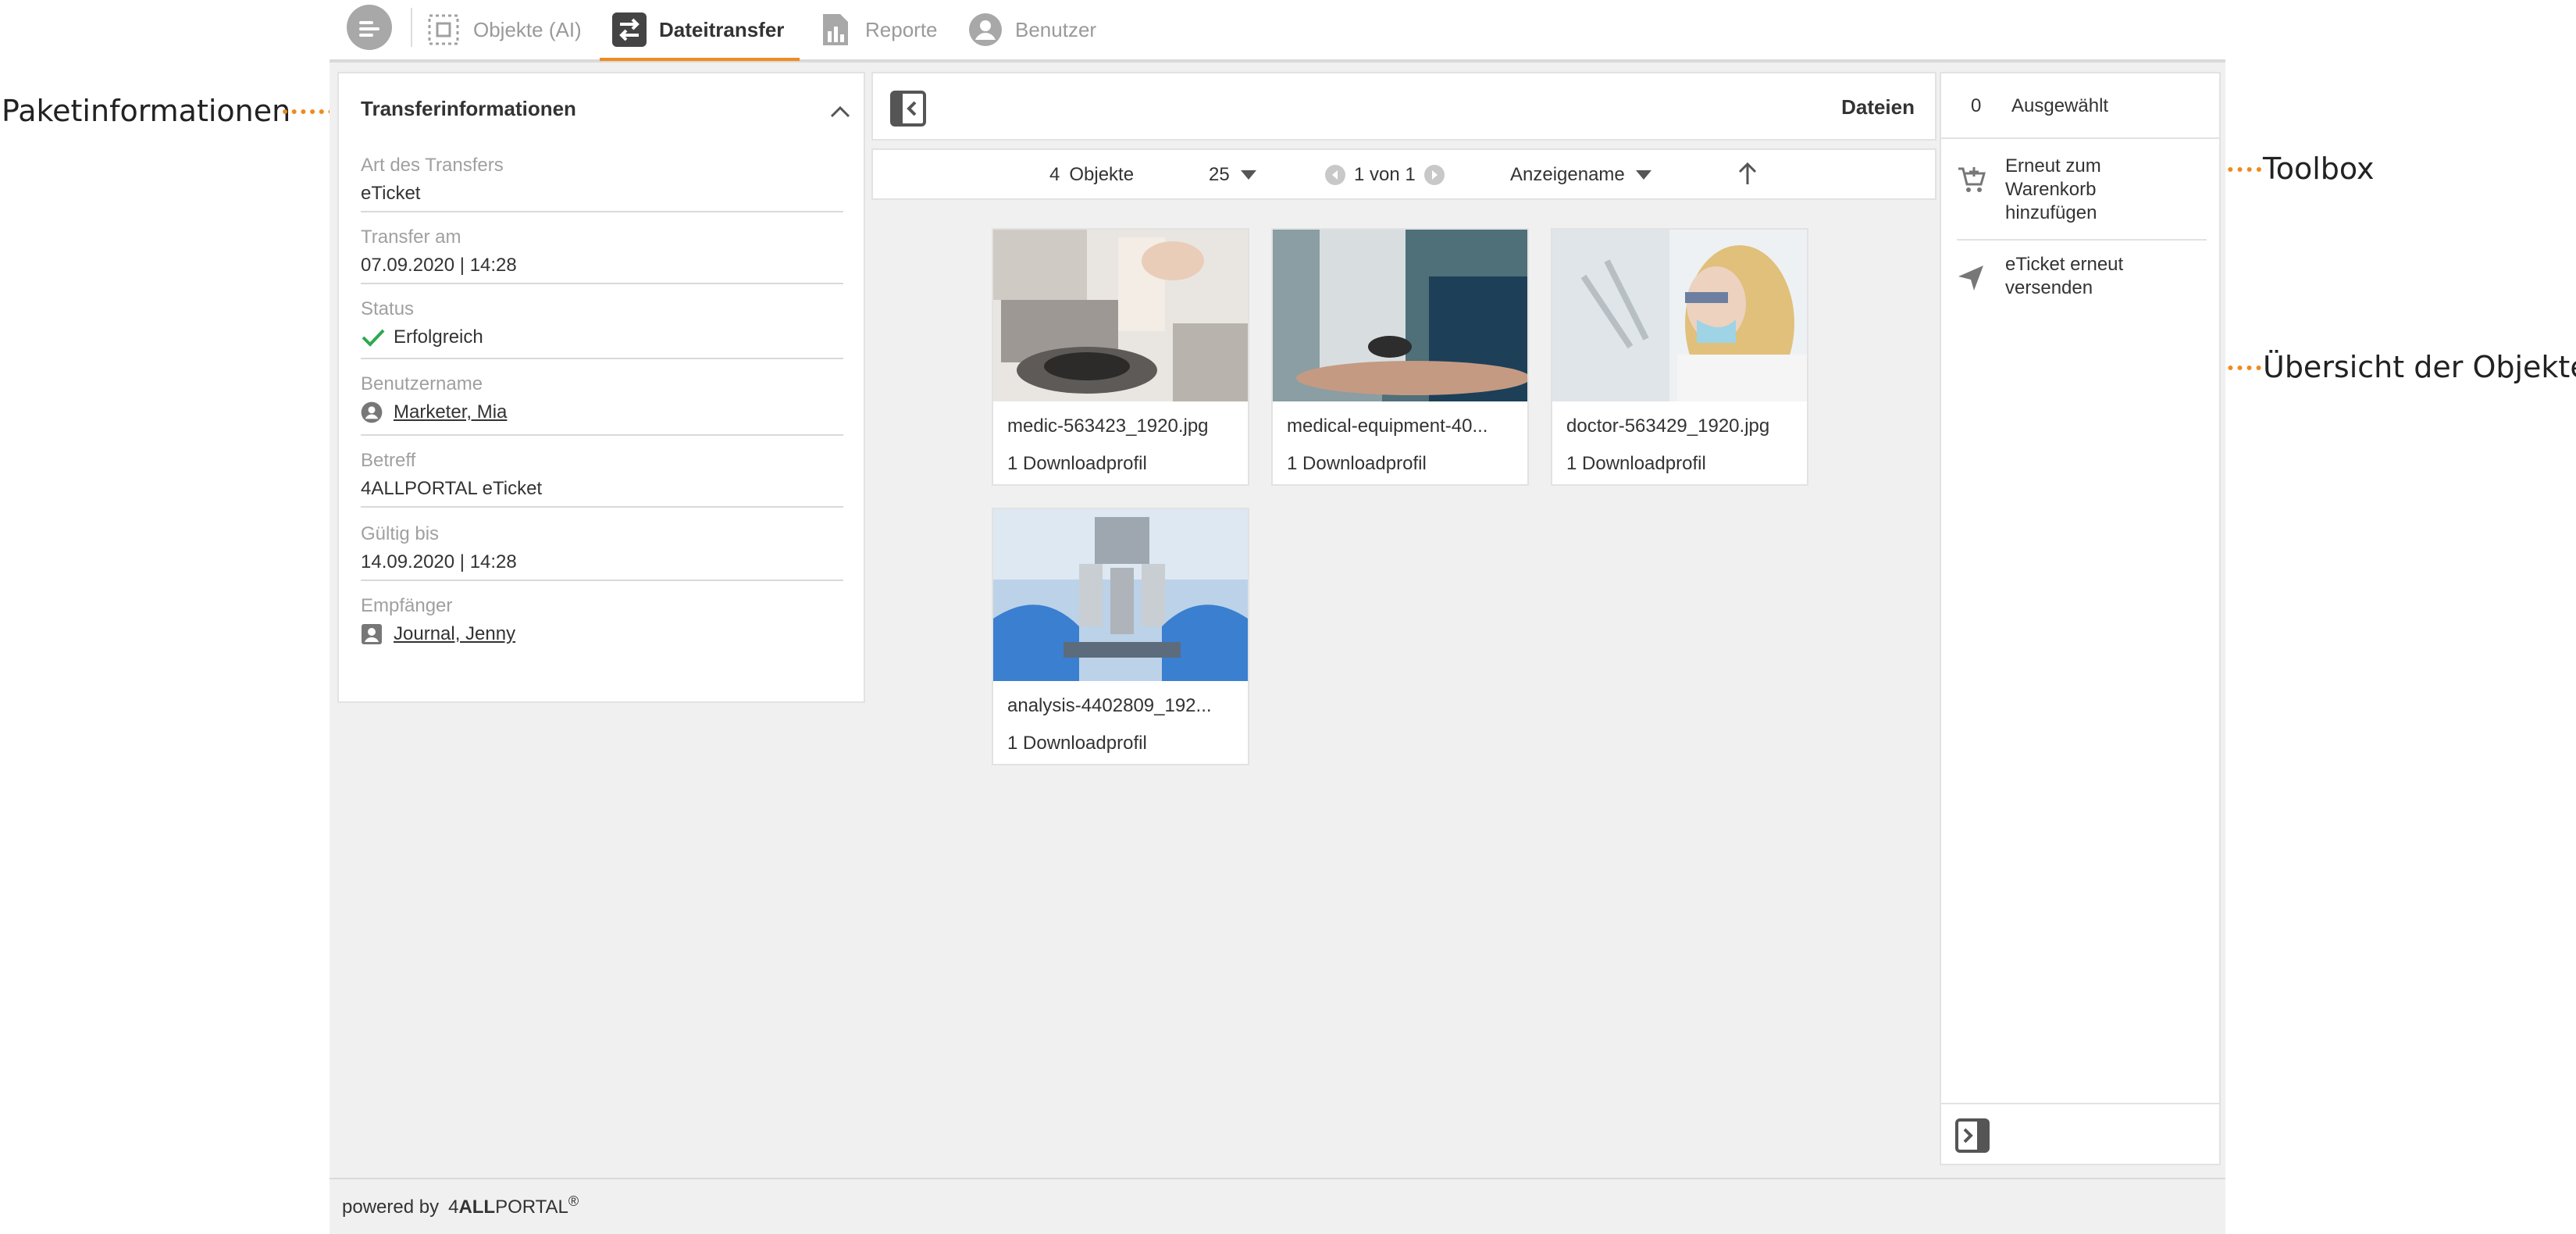 The image size is (2576, 1234). I want to click on chevron-up-icon, so click(840, 114).